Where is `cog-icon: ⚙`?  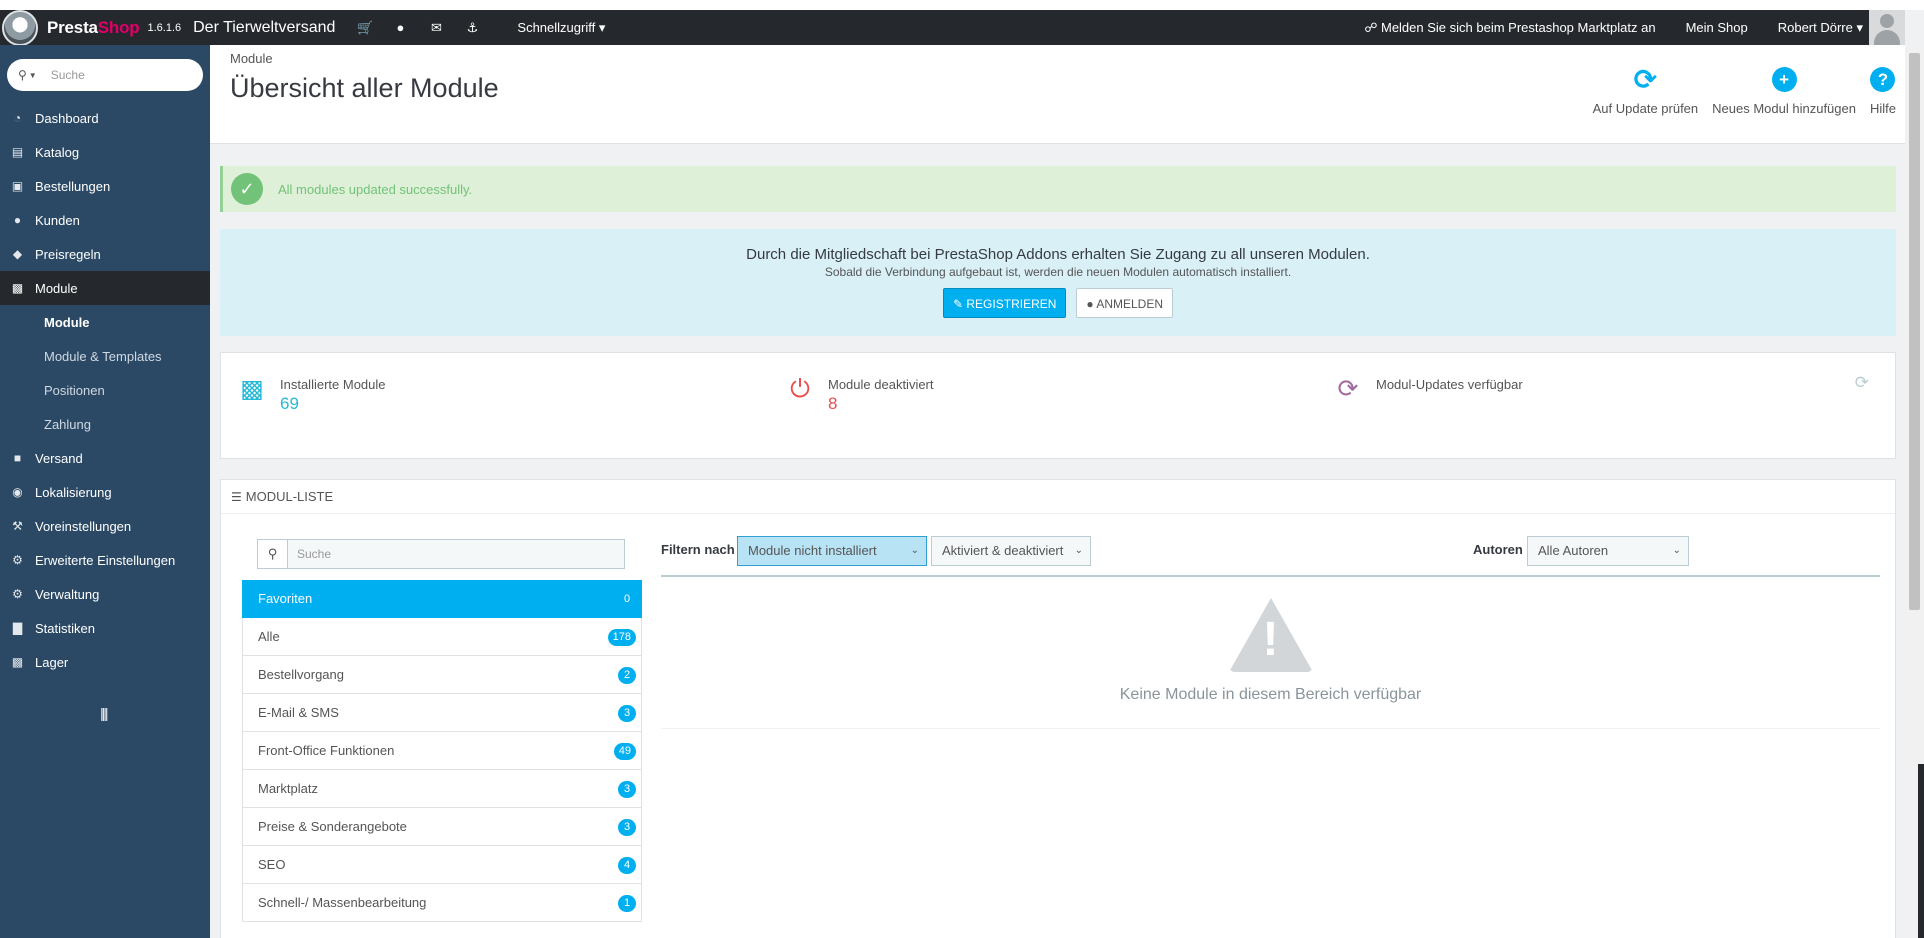
cog-icon: ⚙ is located at coordinates (17, 594).